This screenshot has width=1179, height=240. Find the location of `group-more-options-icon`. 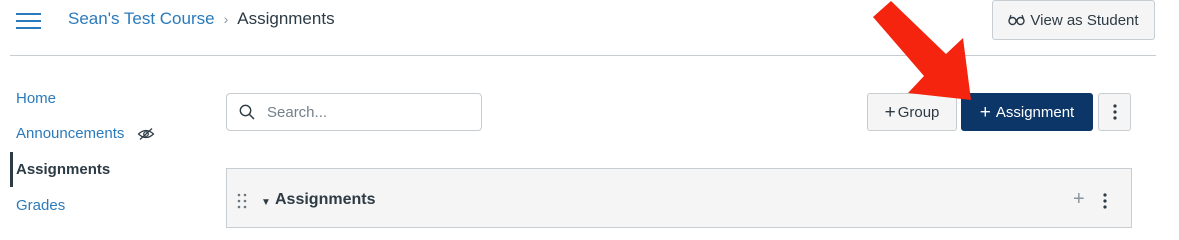

group-more-options-icon is located at coordinates (1105, 201).